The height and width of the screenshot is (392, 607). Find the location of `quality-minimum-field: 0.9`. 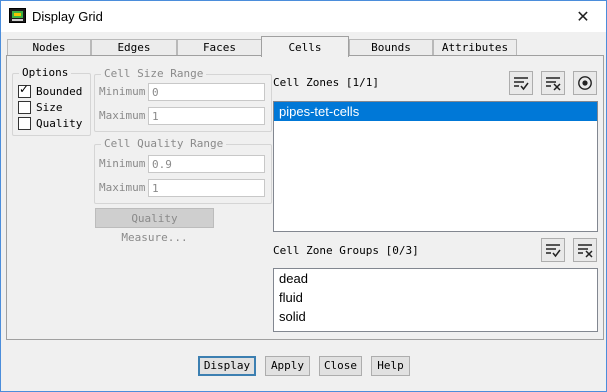

quality-minimum-field: 0.9 is located at coordinates (206, 164).